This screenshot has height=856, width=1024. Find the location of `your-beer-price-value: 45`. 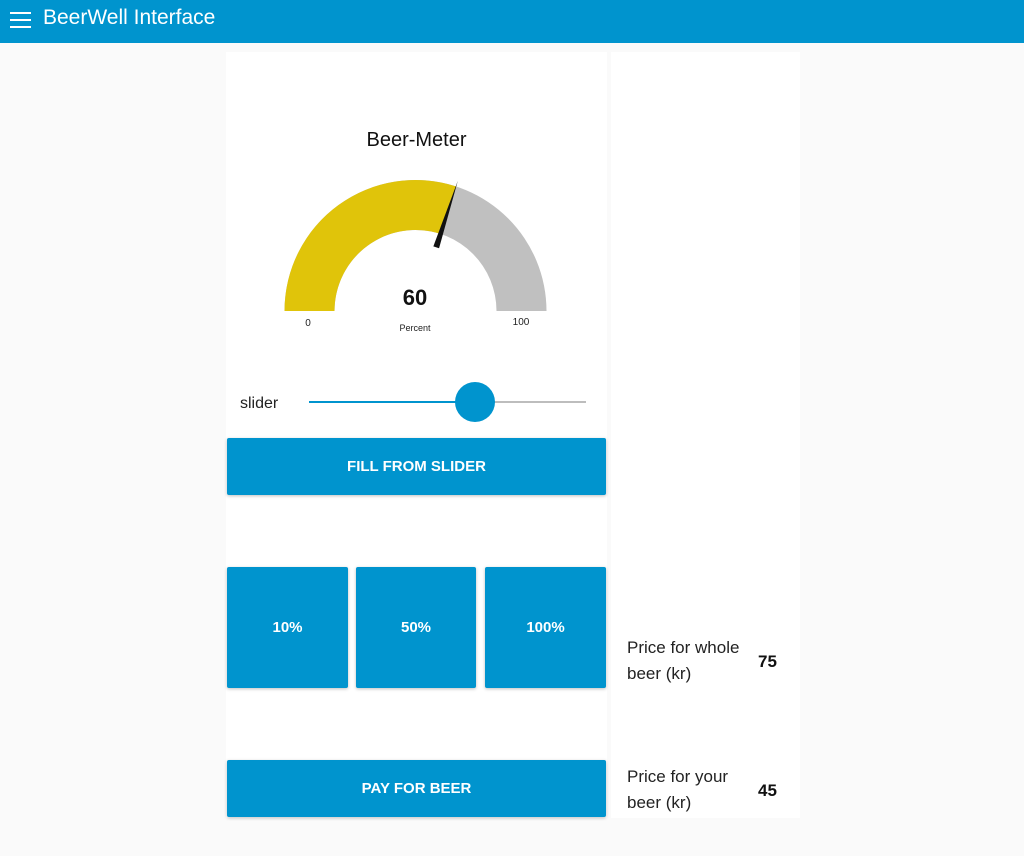

your-beer-price-value: 45 is located at coordinates (767, 790).